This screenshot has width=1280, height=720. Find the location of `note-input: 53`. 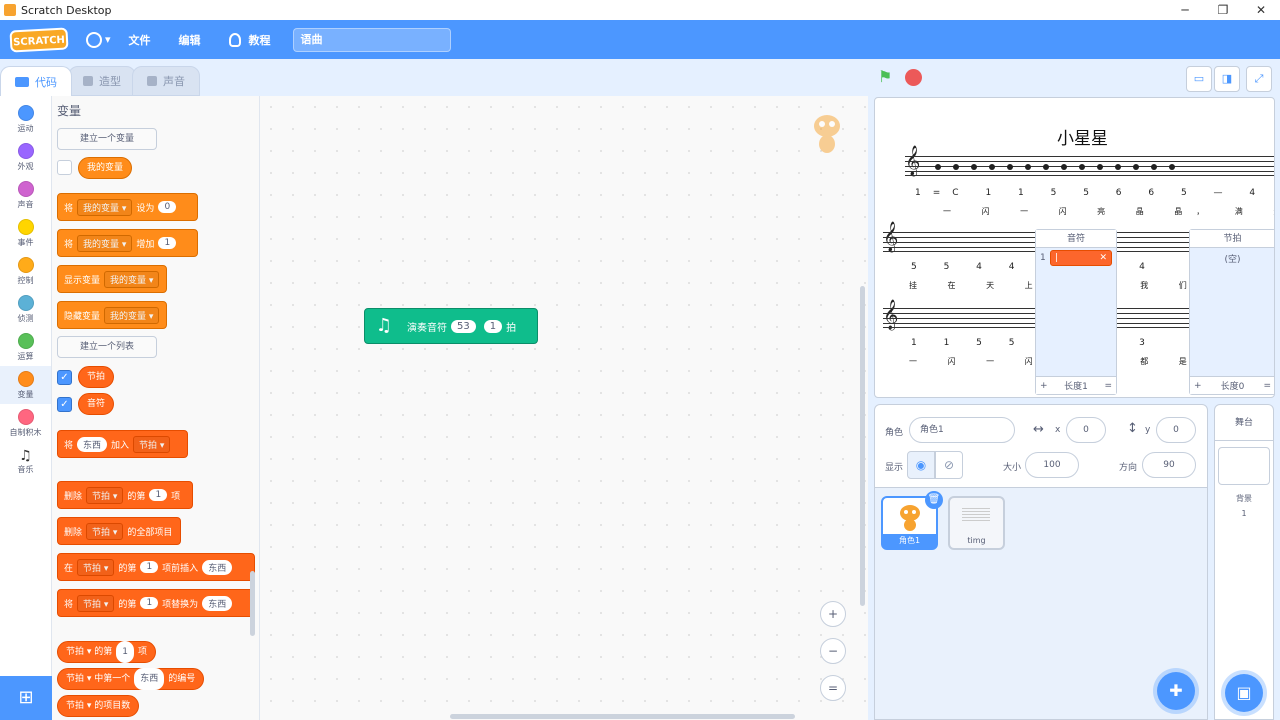

note-input: 53 is located at coordinates (463, 326).